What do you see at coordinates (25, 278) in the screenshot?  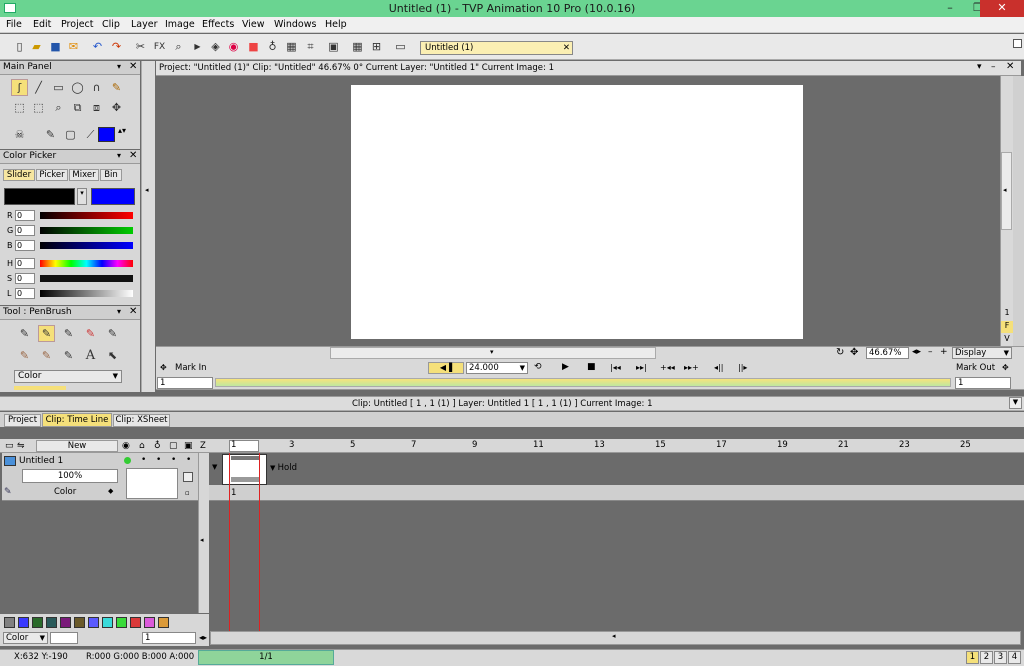 I see `slider-s-input: 0` at bounding box center [25, 278].